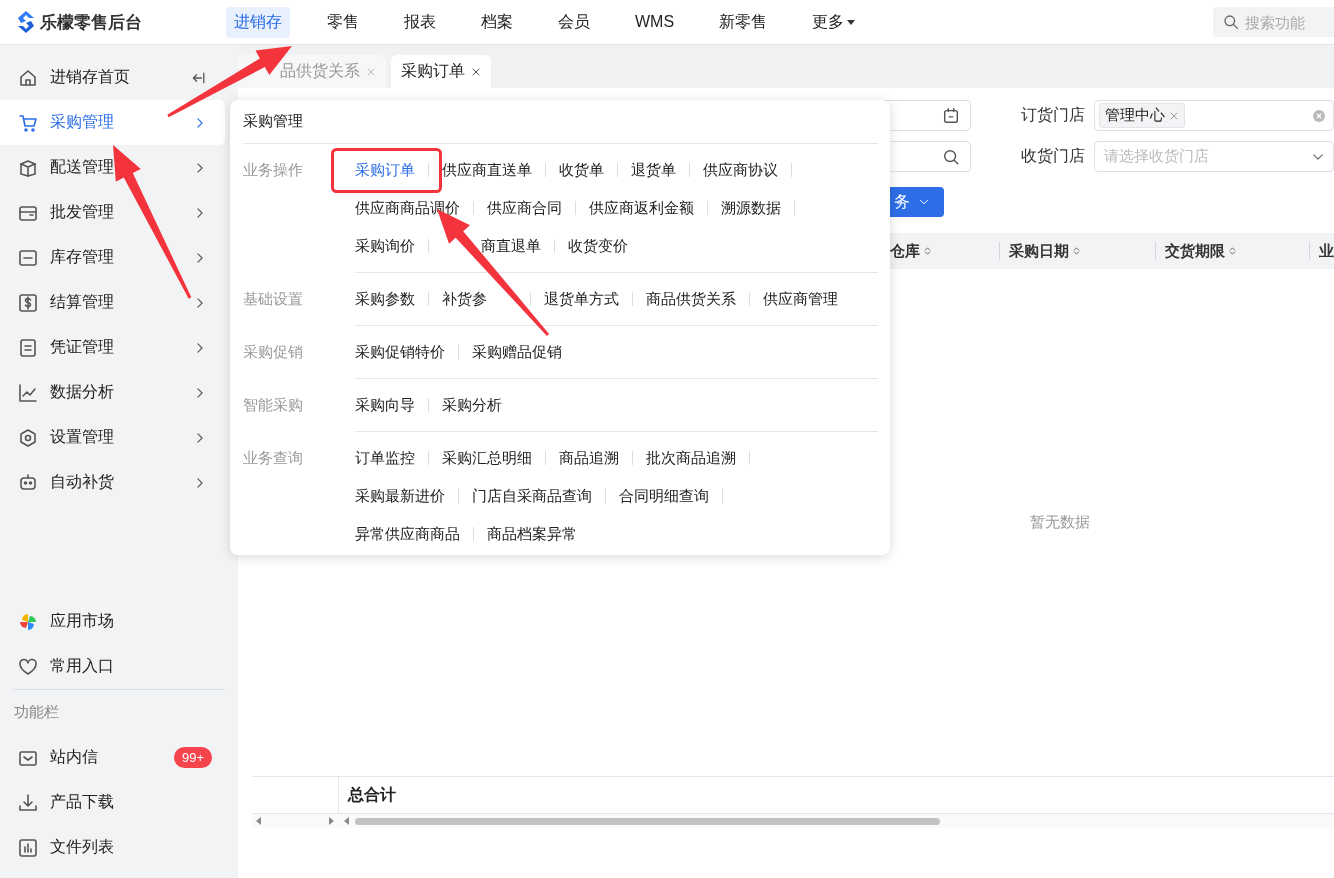 This screenshot has width=1334, height=878. I want to click on column-header: 采购日期, so click(1039, 251).